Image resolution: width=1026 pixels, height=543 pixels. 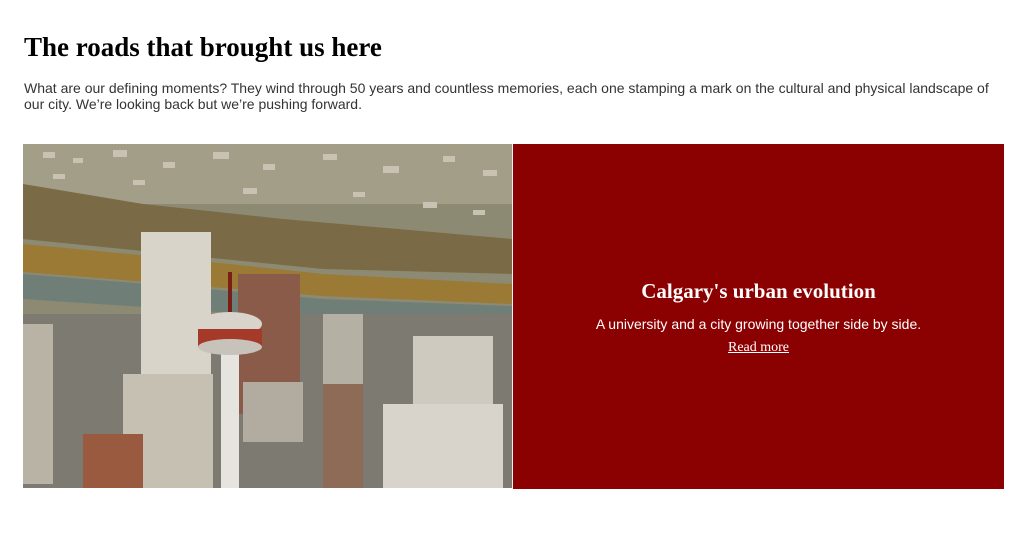 I want to click on feature-title: Calgary's urban evolution, so click(x=758, y=290).